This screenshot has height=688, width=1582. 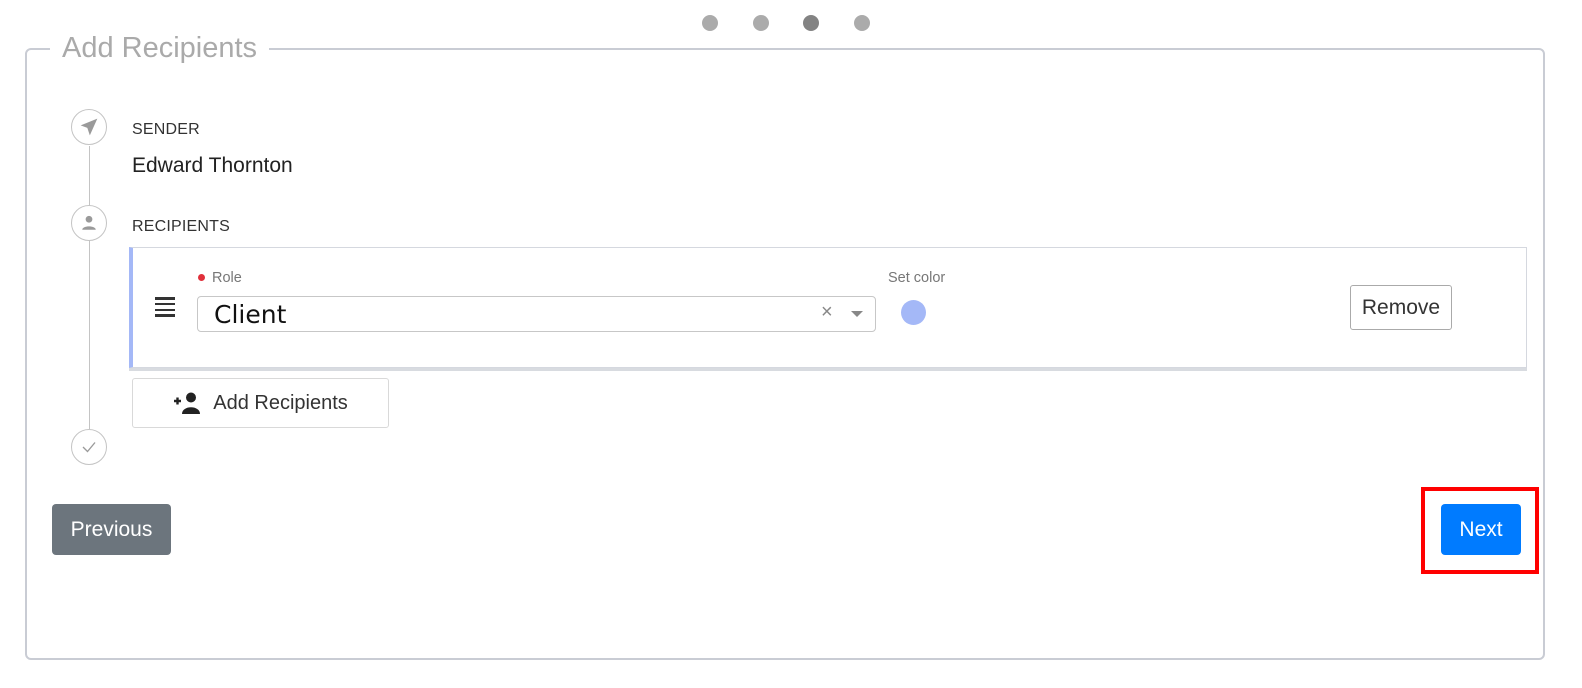 I want to click on previous-button: Previous, so click(x=111, y=529).